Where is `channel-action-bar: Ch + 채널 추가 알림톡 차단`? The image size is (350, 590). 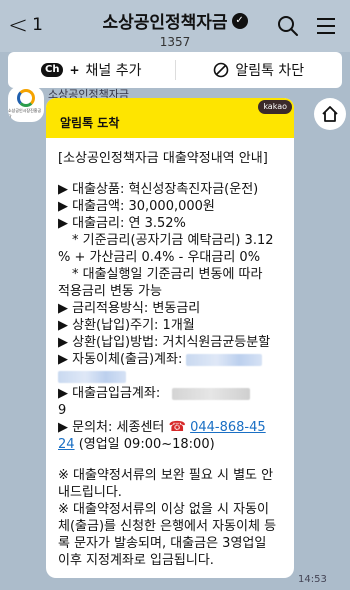
channel-action-bar: Ch + 채널 추가 알림톡 차단 is located at coordinates (175, 70).